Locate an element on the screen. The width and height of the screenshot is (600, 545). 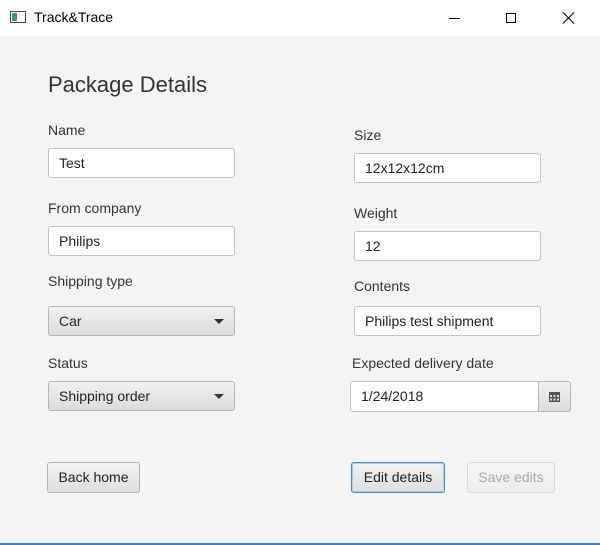
back-home-button: Back home is located at coordinates (93, 477).